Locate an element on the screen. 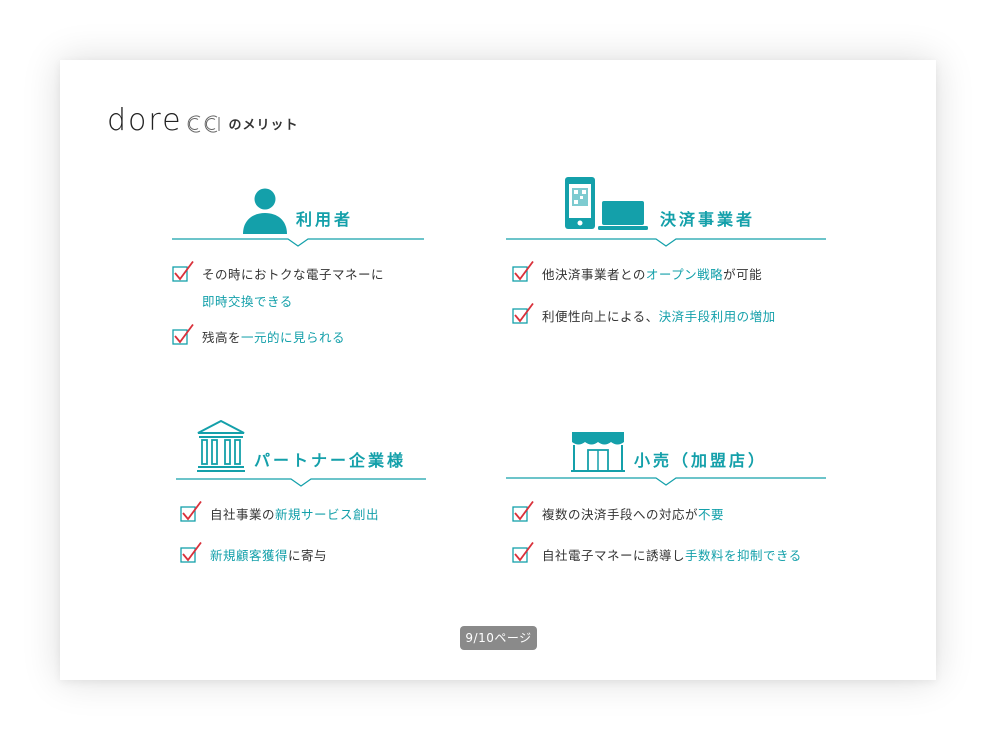  user-icon is located at coordinates (265, 212).